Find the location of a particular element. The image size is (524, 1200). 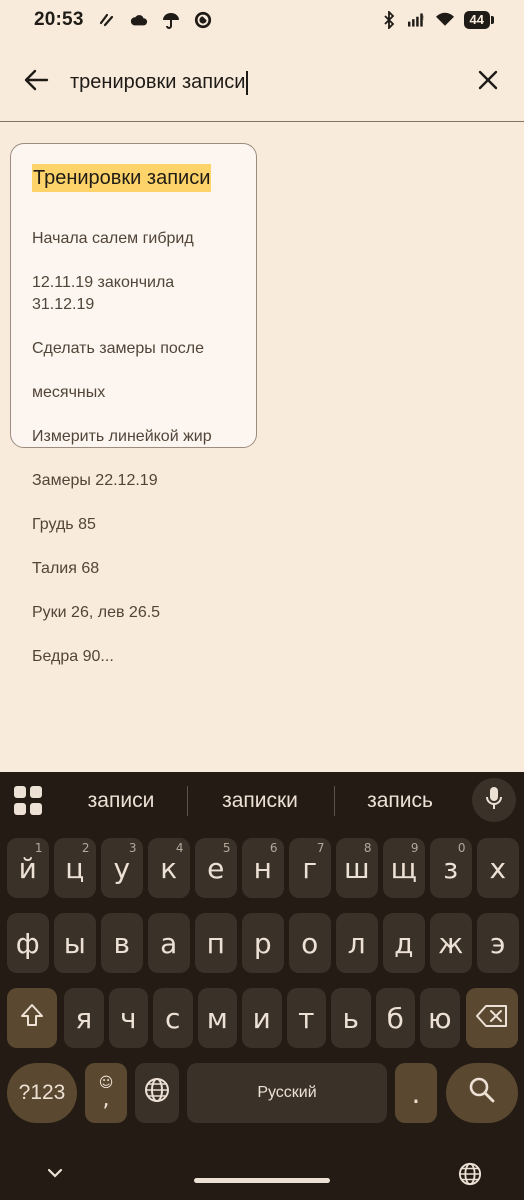

navigation-bar is located at coordinates (262, 1173).